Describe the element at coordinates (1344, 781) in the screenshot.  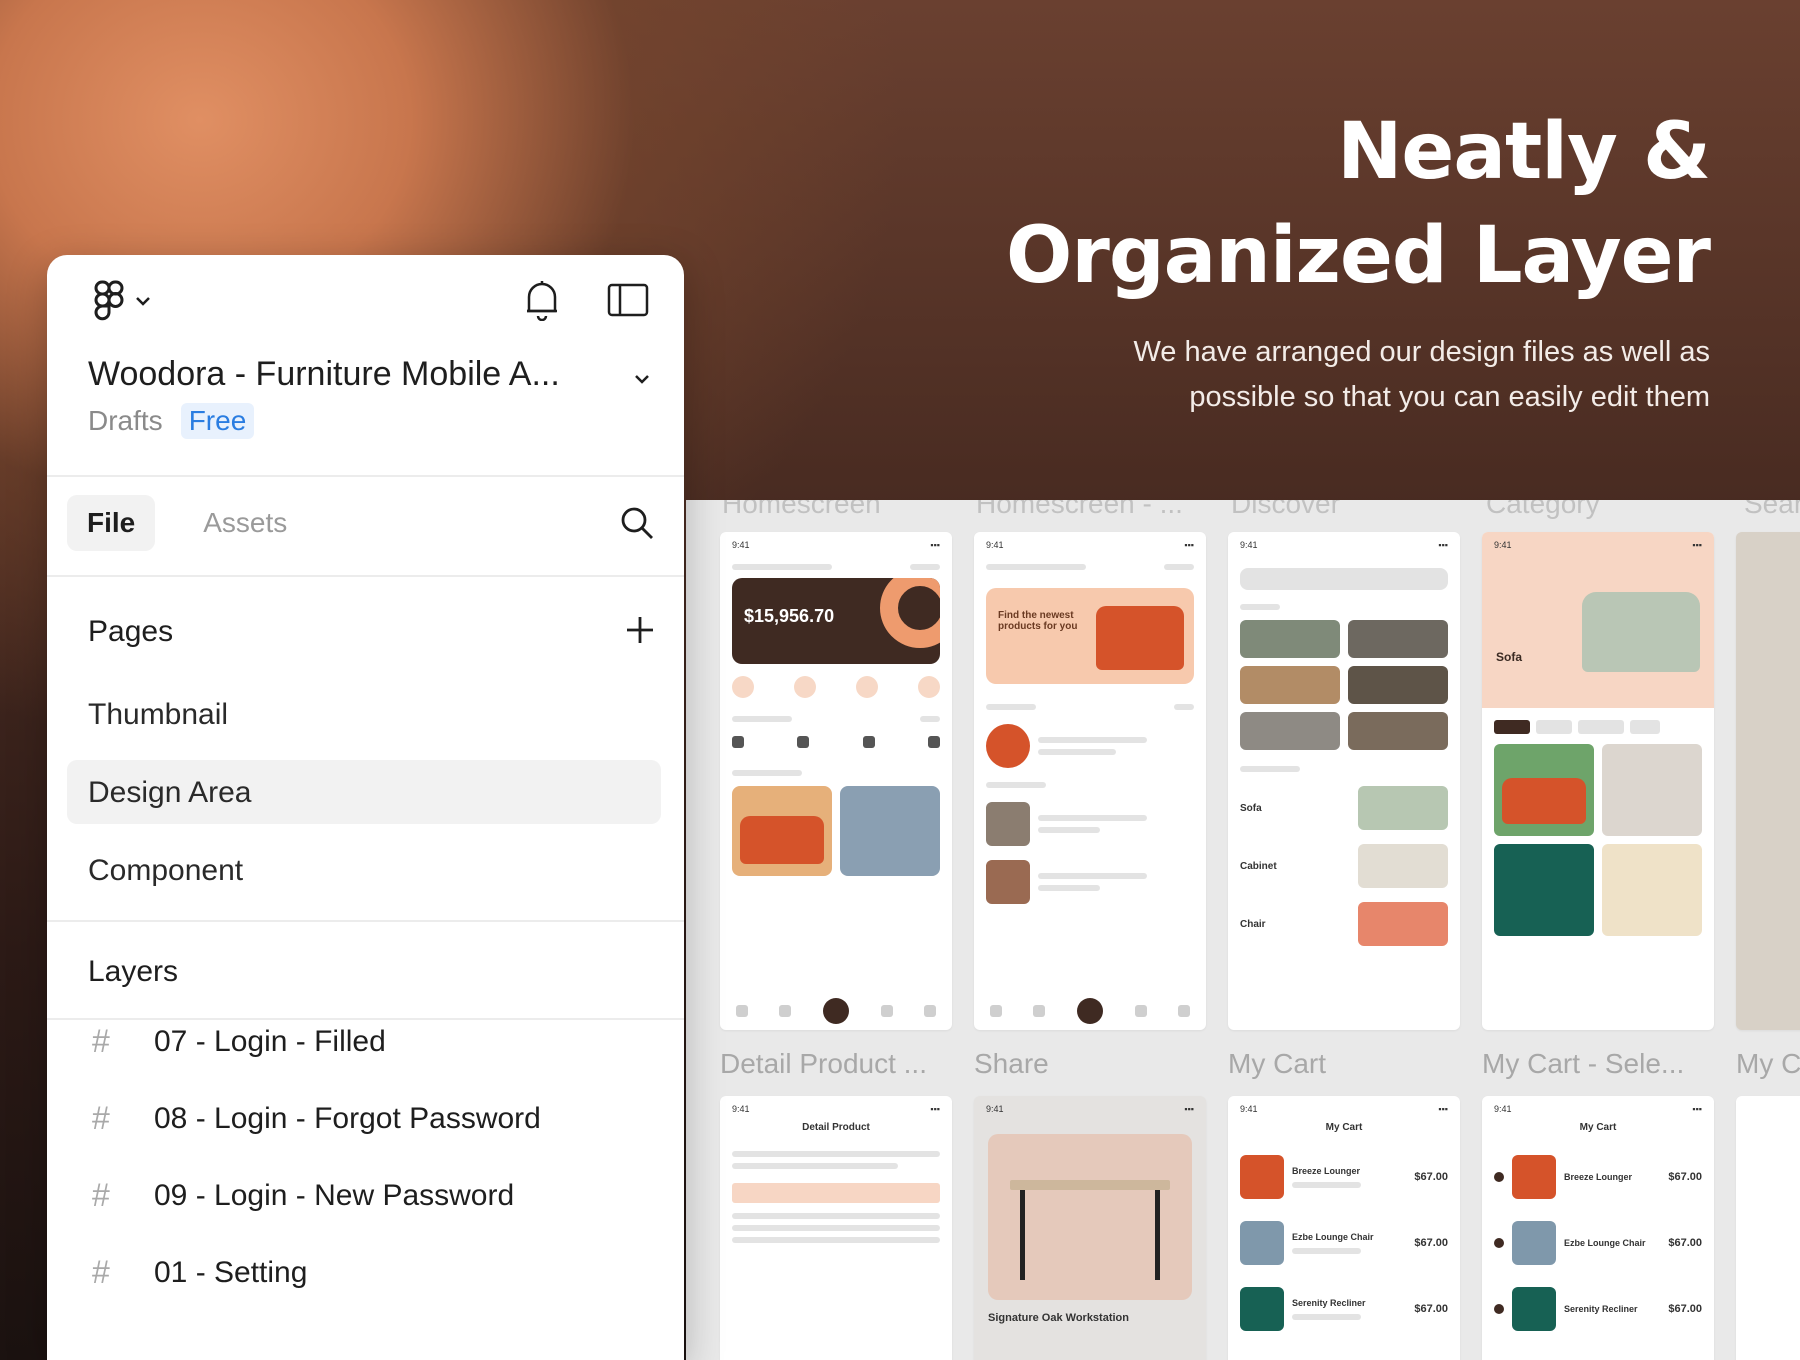
I see `frame-discover: 9:41 ▪▪▪ Sofa Cabinet Chair` at that location.